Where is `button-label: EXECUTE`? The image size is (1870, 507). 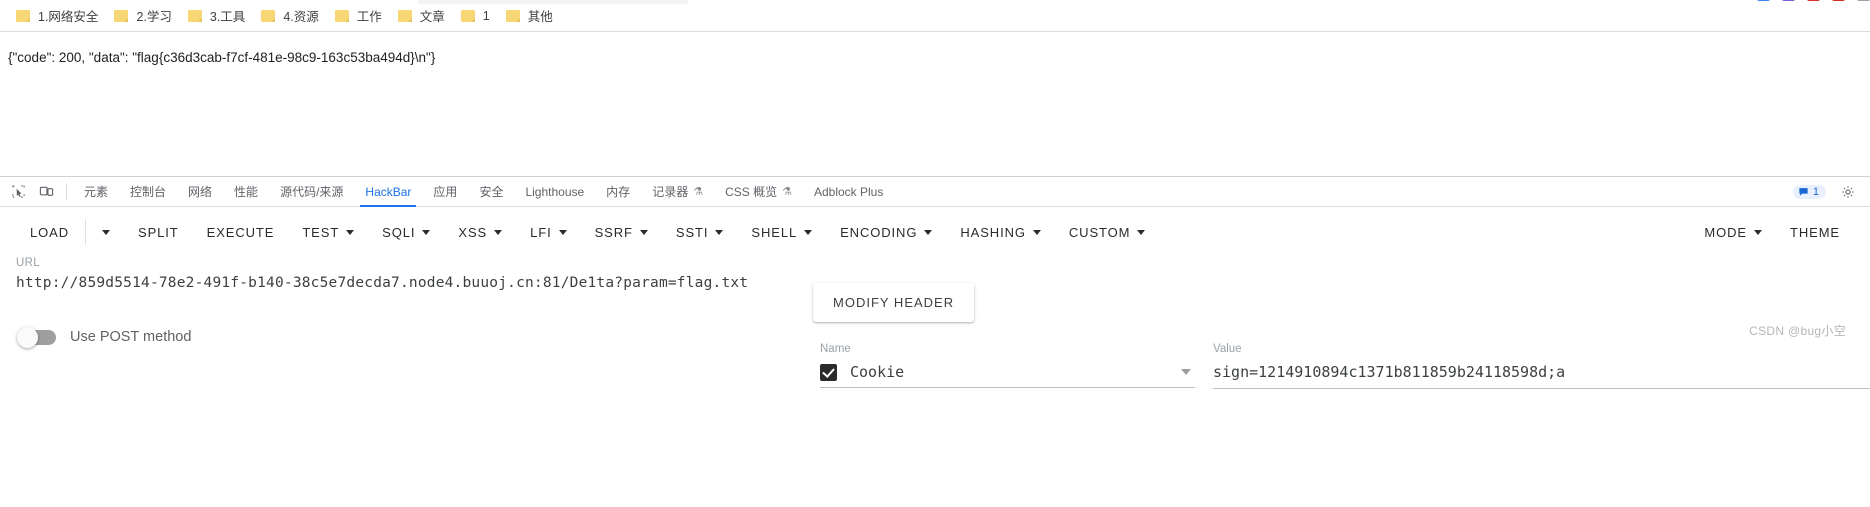 button-label: EXECUTE is located at coordinates (240, 232).